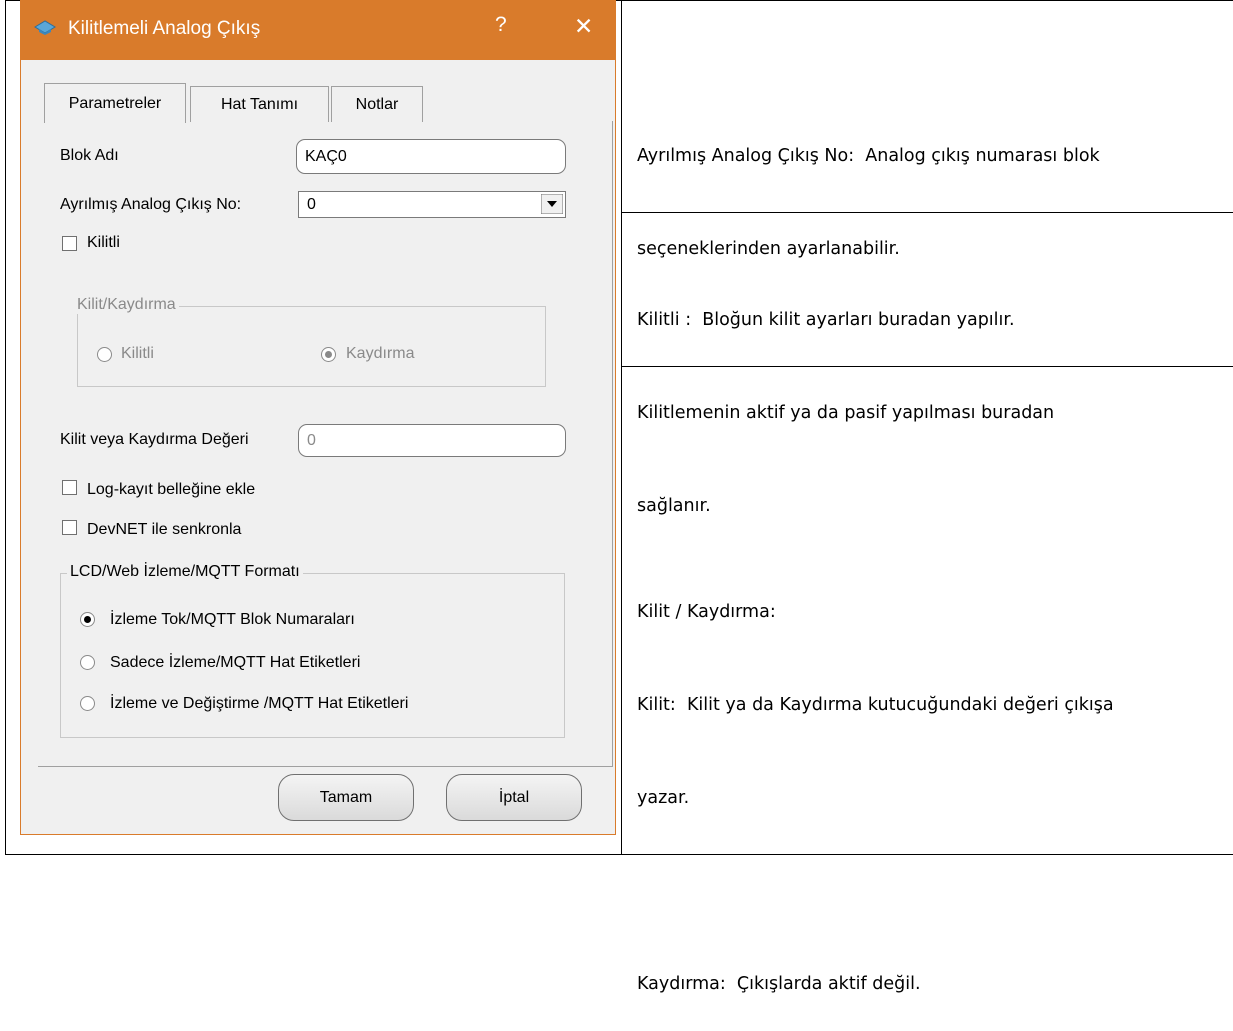 This screenshot has height=1031, width=1233. What do you see at coordinates (432, 204) in the screenshot?
I see `reserved-output-select: 0` at bounding box center [432, 204].